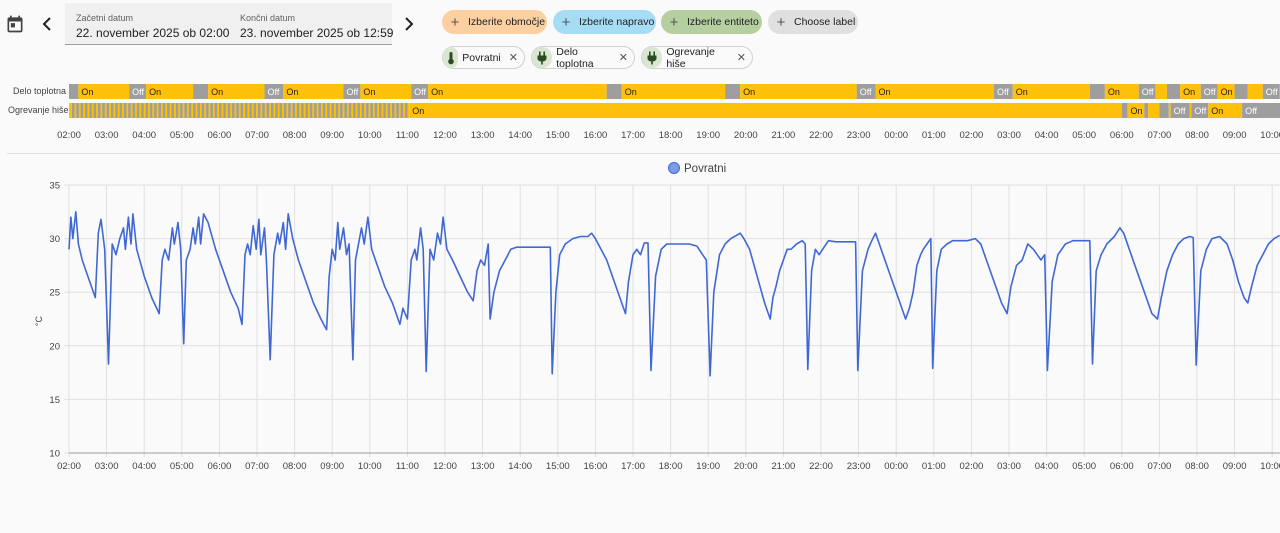 The width and height of the screenshot is (1280, 533). I want to click on end-date-label: Končni datum, so click(268, 18).